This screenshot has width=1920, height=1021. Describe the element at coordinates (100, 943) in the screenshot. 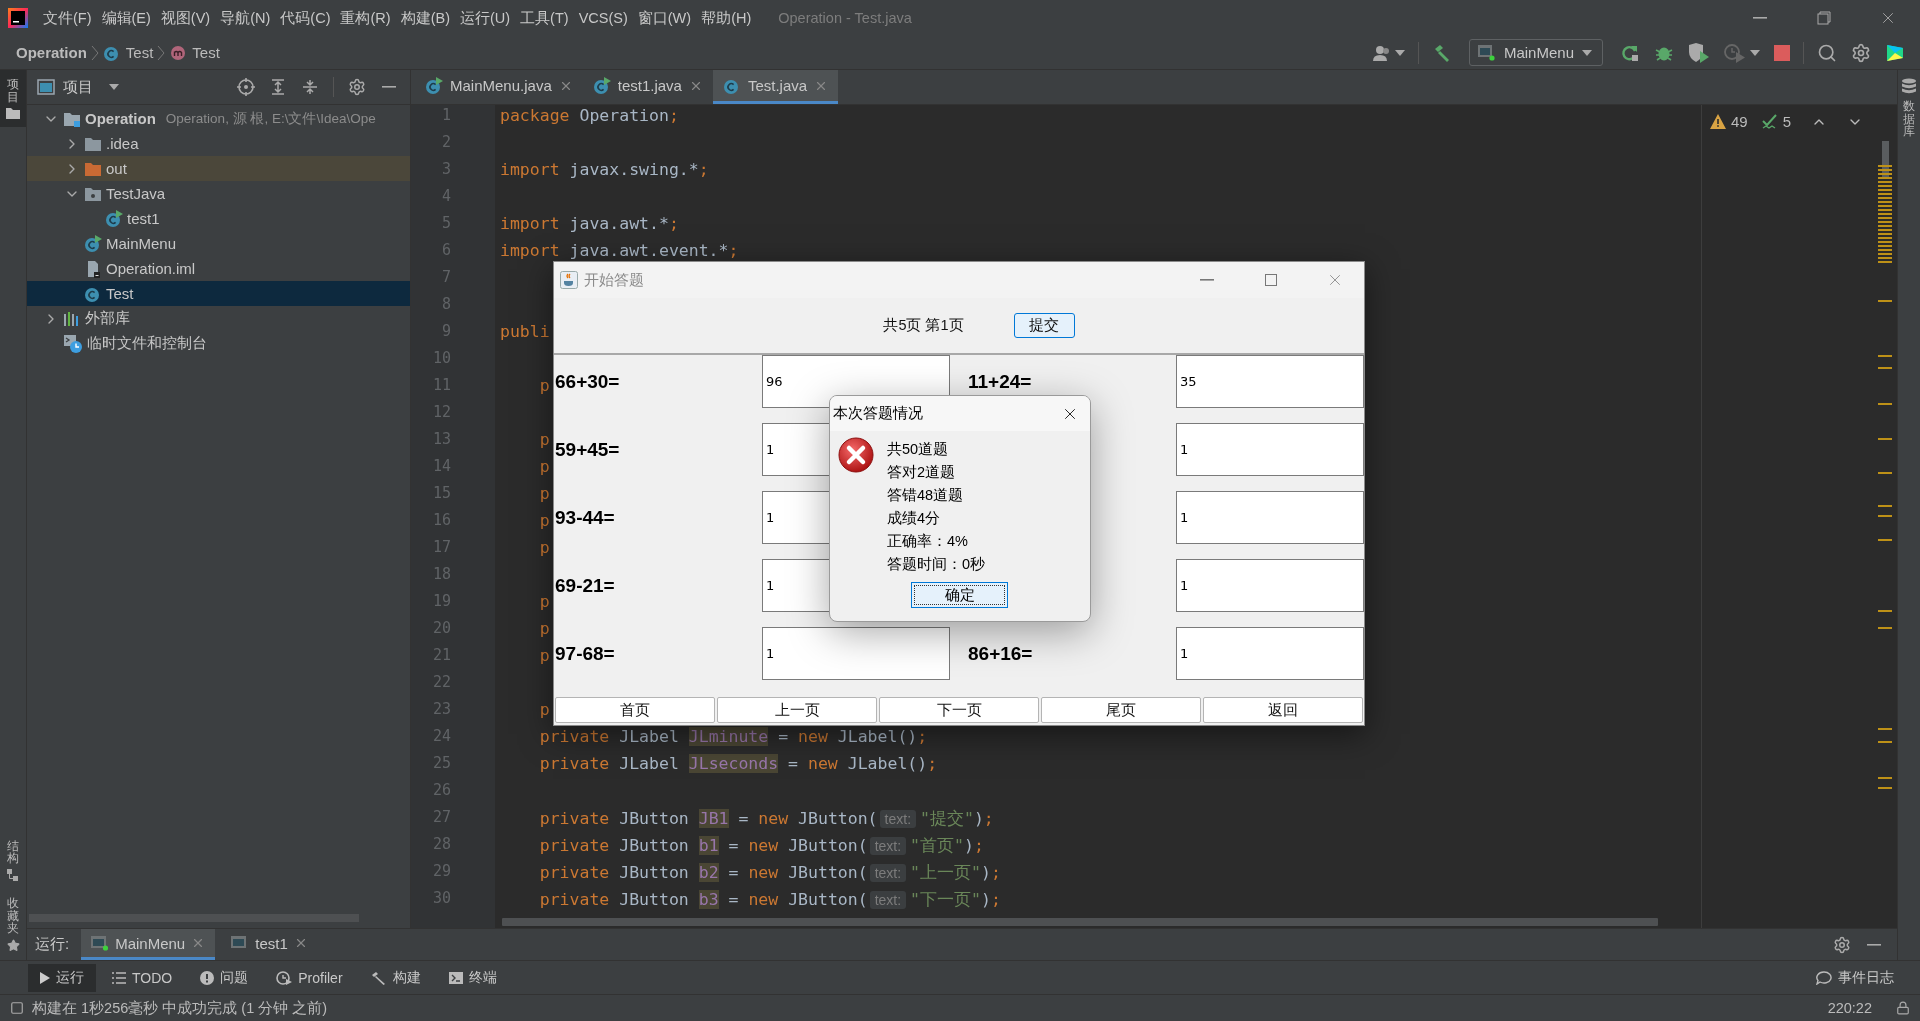

I see `window-icon` at that location.